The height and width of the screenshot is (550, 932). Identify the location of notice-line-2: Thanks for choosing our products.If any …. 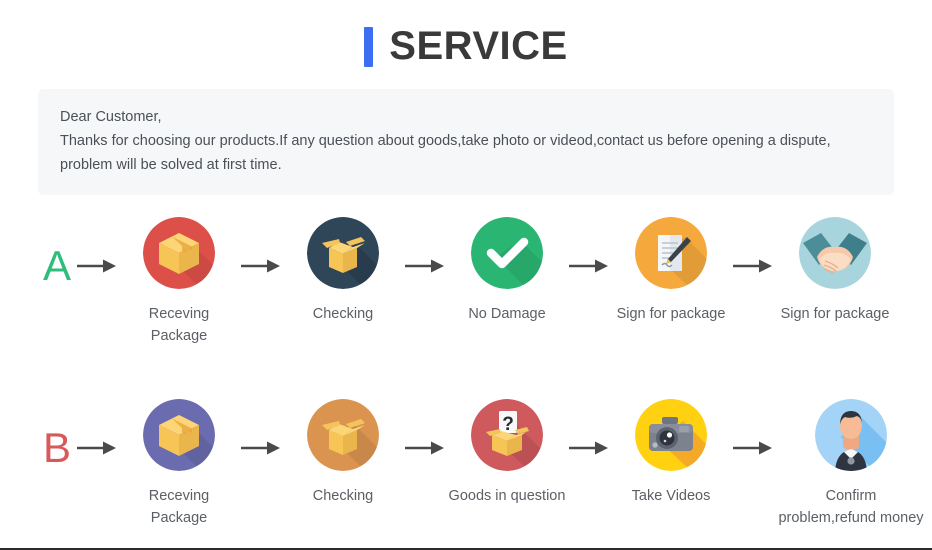
(445, 141).